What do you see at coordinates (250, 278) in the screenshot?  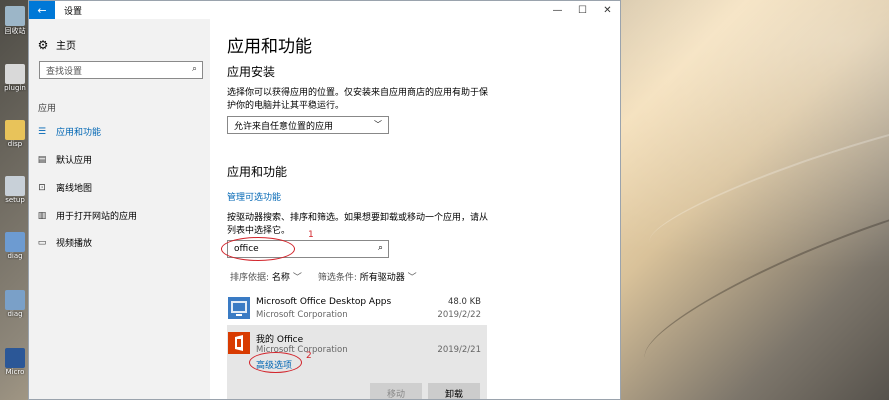 I see `sort-label: 排序依据:` at bounding box center [250, 278].